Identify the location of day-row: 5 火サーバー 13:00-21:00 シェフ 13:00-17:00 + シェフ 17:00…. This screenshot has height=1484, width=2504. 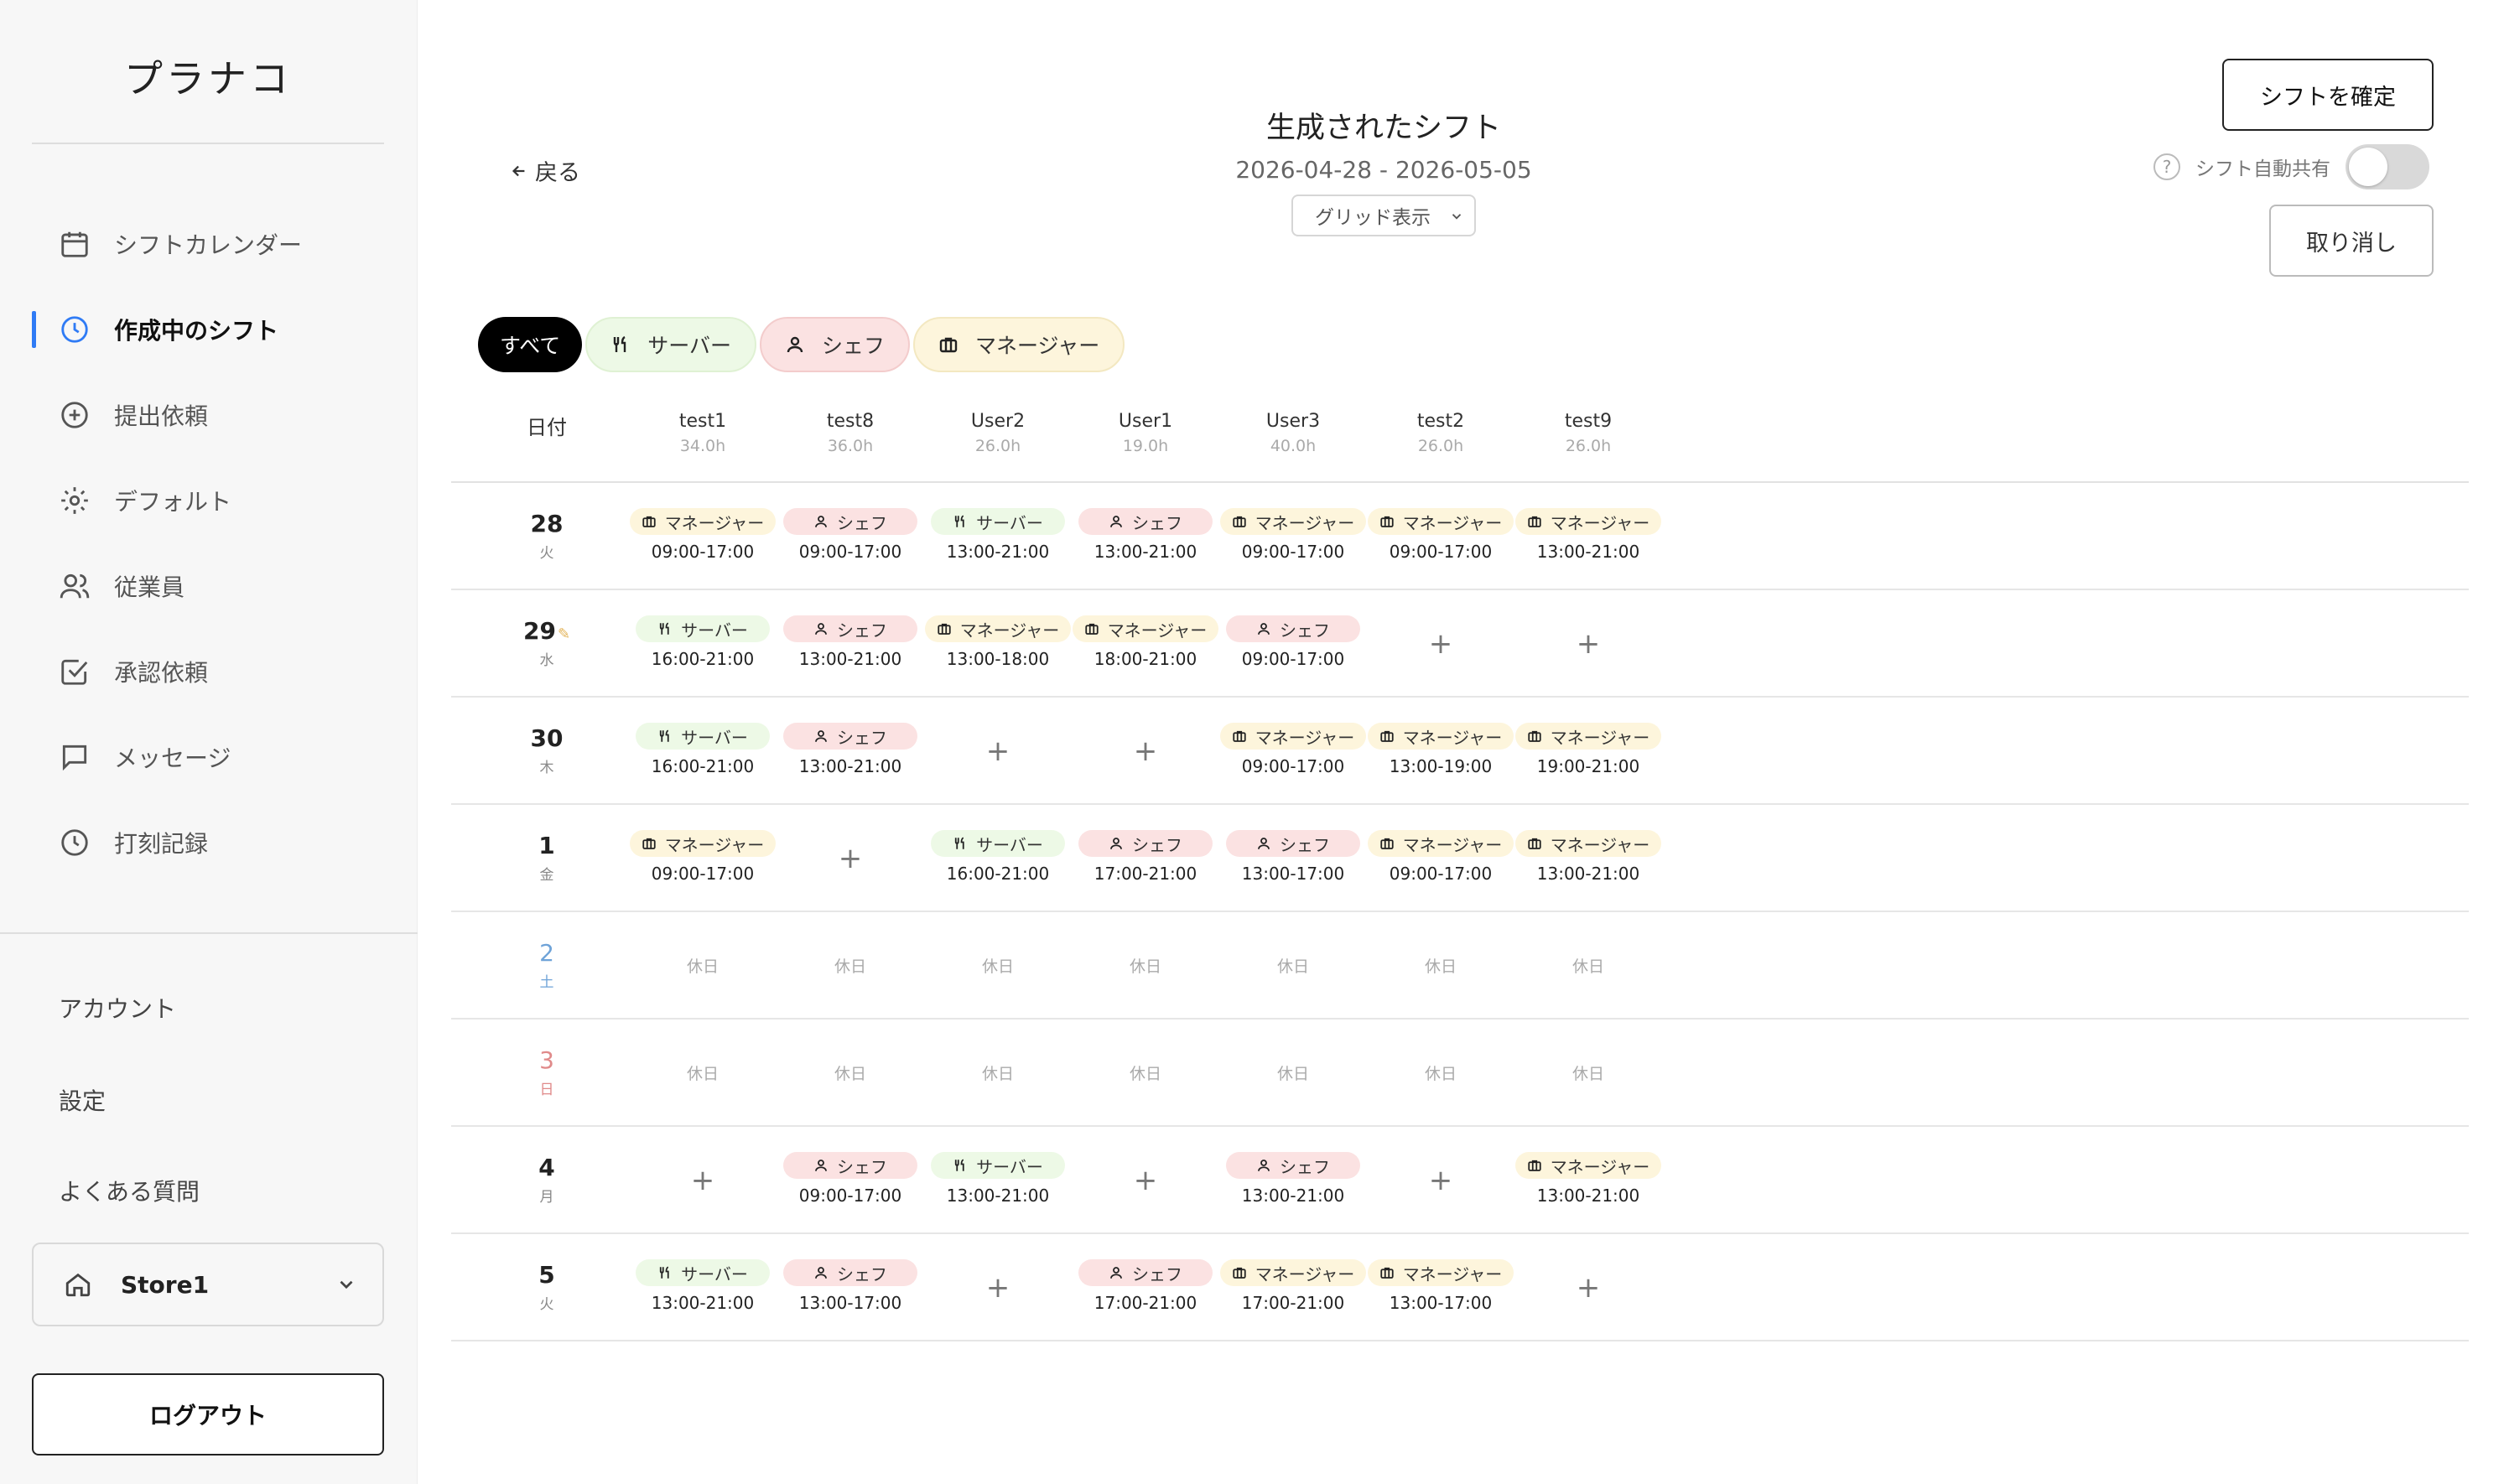
(1460, 1287).